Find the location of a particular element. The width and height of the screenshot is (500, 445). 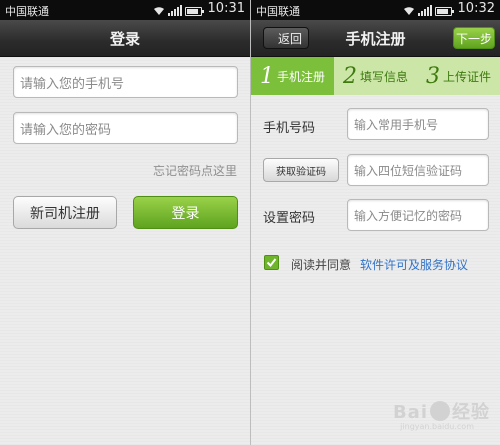

password-input: 输入方便记忆的密码 is located at coordinates (418, 215).